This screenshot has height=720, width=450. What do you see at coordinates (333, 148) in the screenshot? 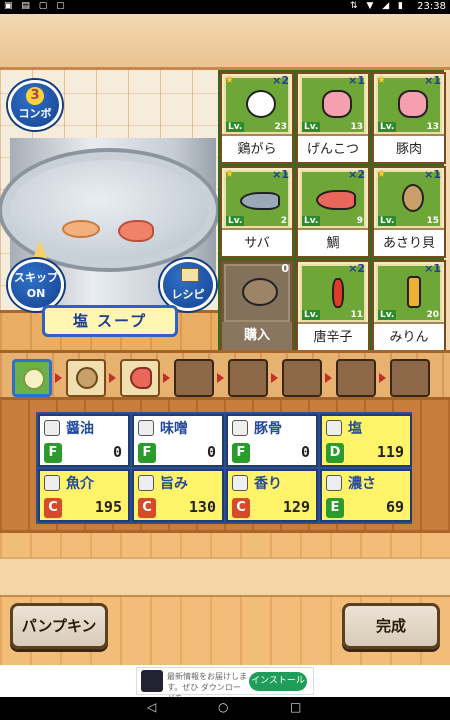
I see `ingredient-name: げんこつ` at bounding box center [333, 148].